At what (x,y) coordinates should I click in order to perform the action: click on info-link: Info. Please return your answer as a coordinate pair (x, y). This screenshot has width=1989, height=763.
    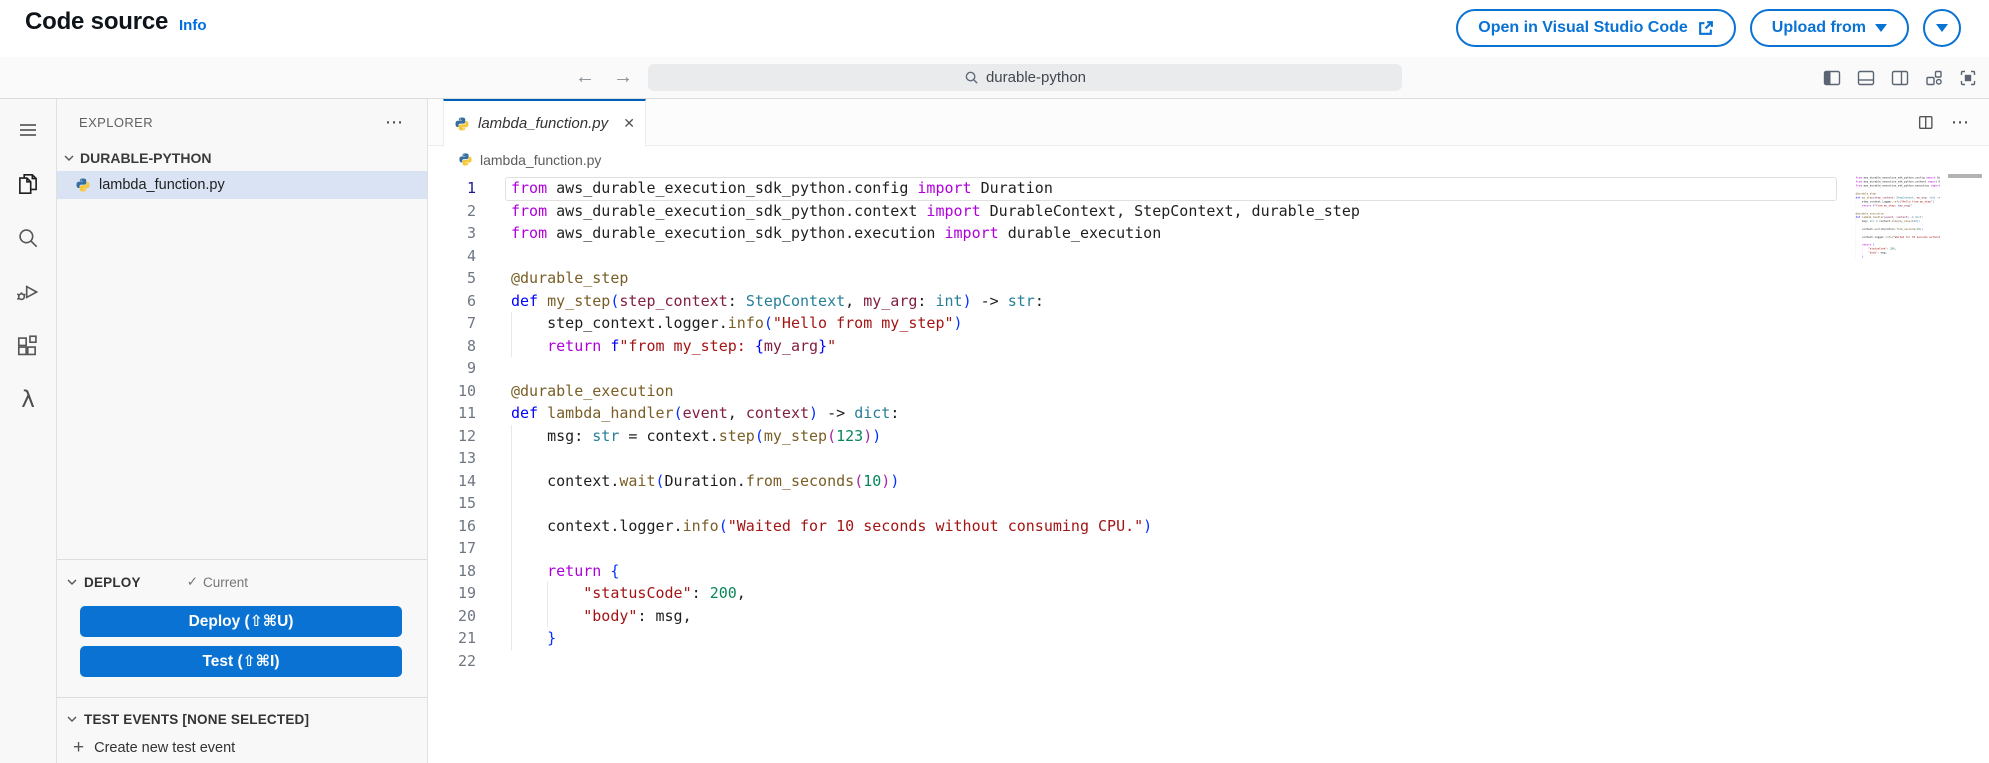
    Looking at the image, I should click on (193, 25).